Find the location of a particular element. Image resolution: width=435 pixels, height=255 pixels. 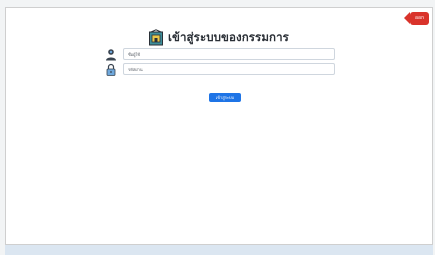

login-button: เข้าสู่ระบบ is located at coordinates (225, 97).